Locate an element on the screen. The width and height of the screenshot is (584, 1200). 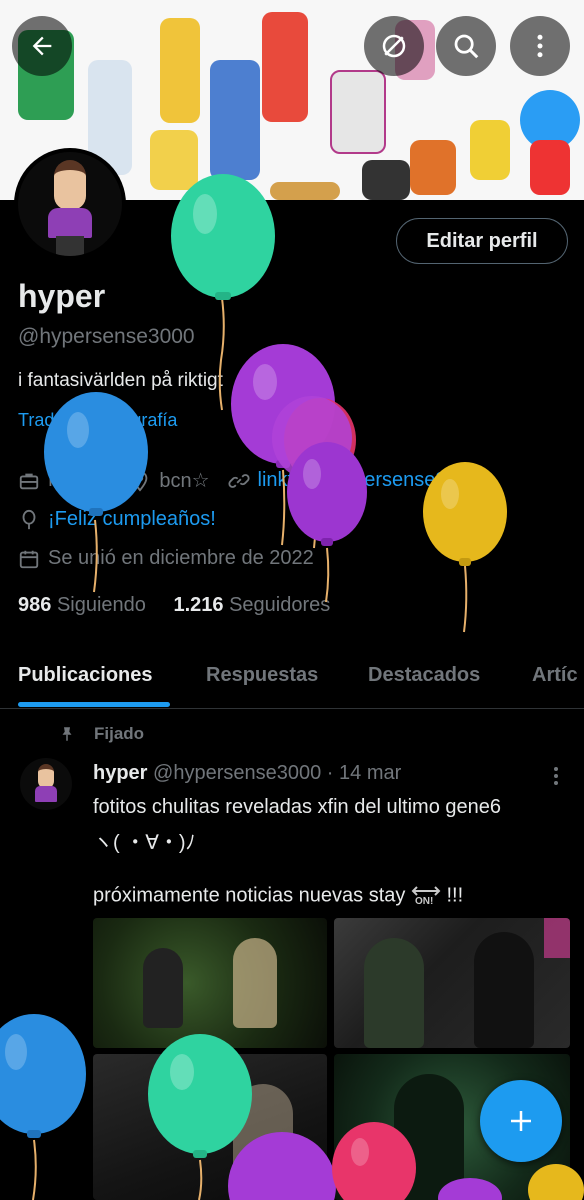
search-button is located at coordinates (466, 46).